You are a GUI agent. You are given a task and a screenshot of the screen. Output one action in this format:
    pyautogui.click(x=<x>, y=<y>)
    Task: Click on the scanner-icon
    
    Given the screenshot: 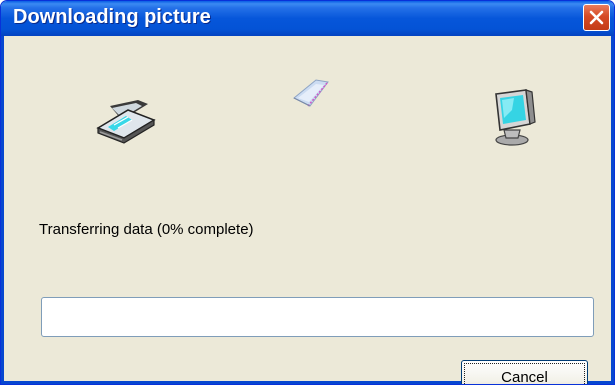 What is the action you would take?
    pyautogui.click(x=126, y=122)
    